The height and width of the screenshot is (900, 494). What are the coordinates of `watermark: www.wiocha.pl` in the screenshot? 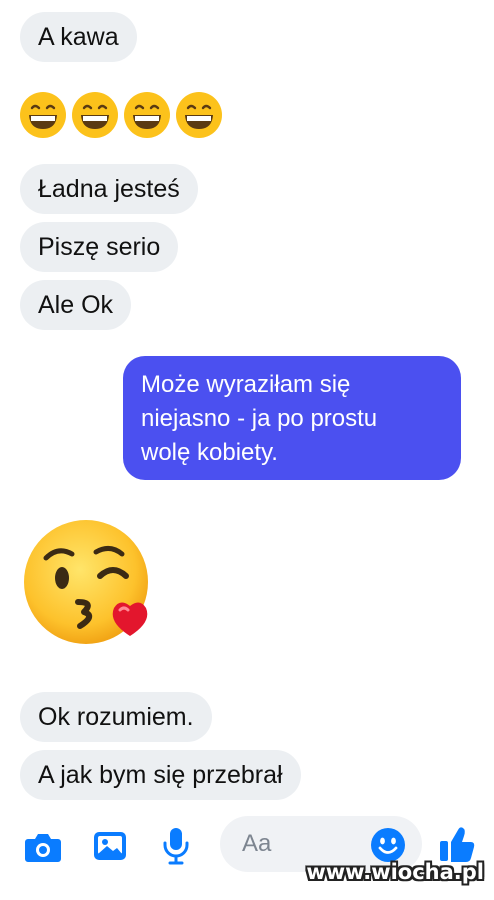 It's located at (395, 872).